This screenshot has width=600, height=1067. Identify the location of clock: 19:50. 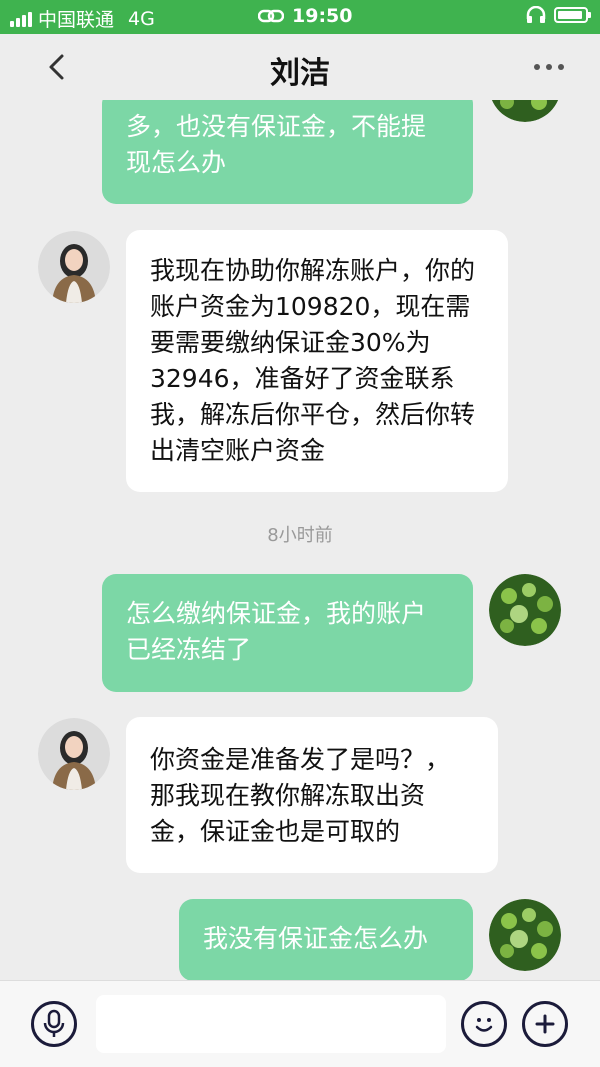
(322, 16).